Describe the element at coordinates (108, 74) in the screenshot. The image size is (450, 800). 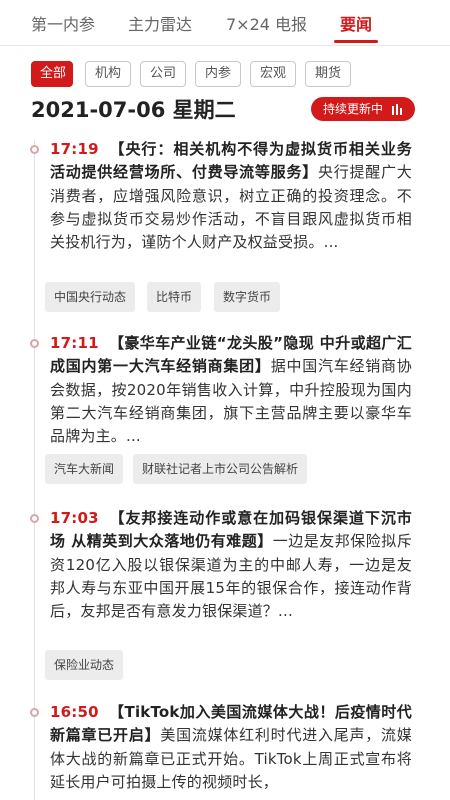
I see `filter-chip-institution: 机构` at that location.